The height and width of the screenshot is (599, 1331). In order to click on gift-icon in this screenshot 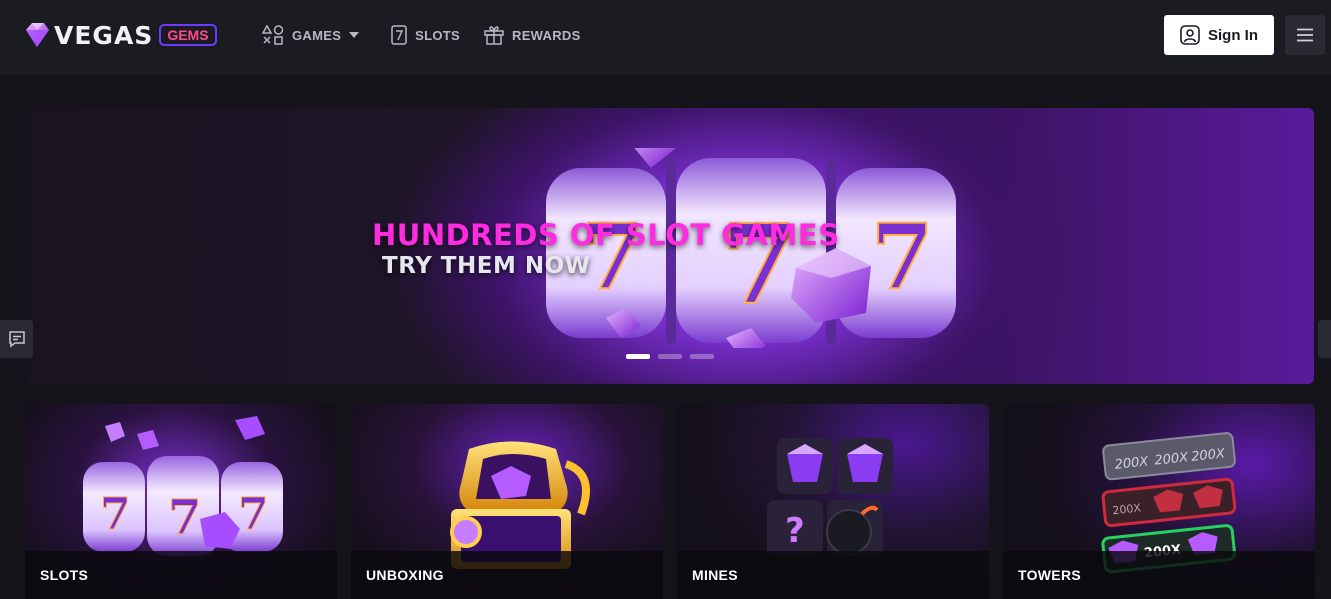, I will do `click(494, 35)`.